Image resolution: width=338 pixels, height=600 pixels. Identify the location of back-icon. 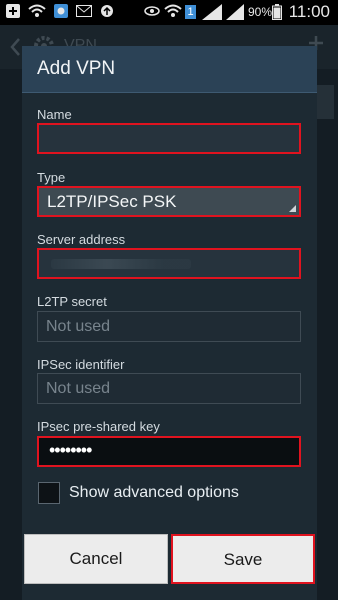
(15, 49).